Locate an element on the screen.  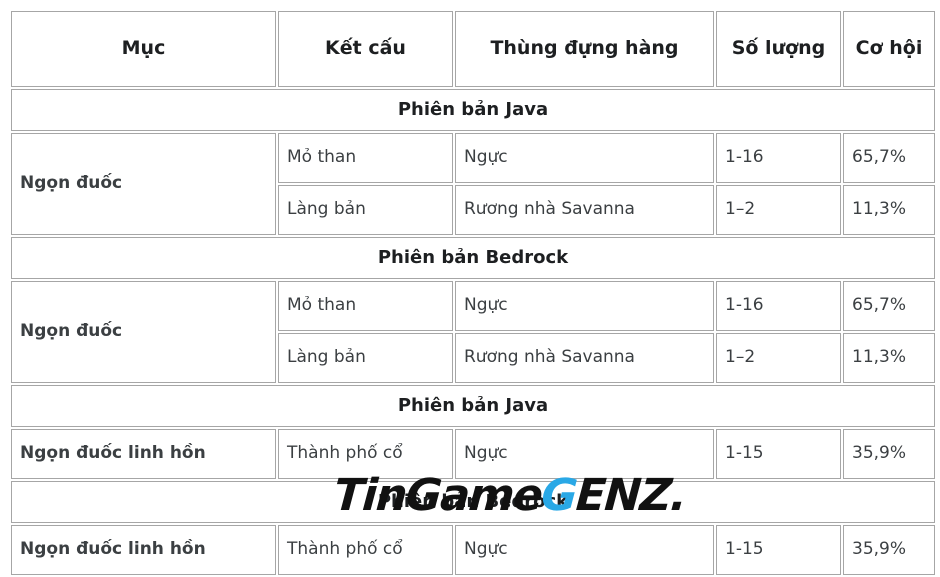
section-title-java-2: Phiên bản Java is located at coordinates (473, 406).